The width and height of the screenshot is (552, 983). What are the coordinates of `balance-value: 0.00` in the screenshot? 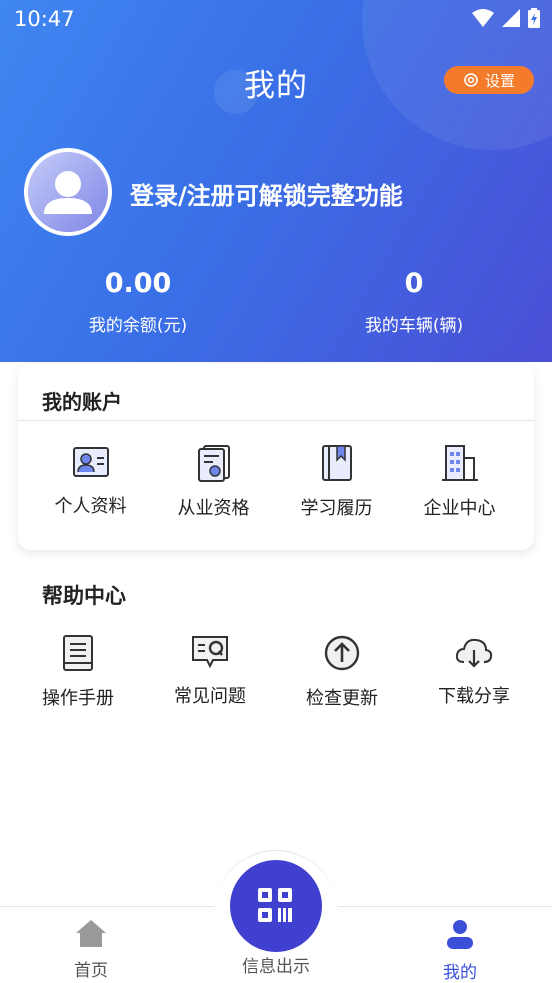 It's located at (138, 283).